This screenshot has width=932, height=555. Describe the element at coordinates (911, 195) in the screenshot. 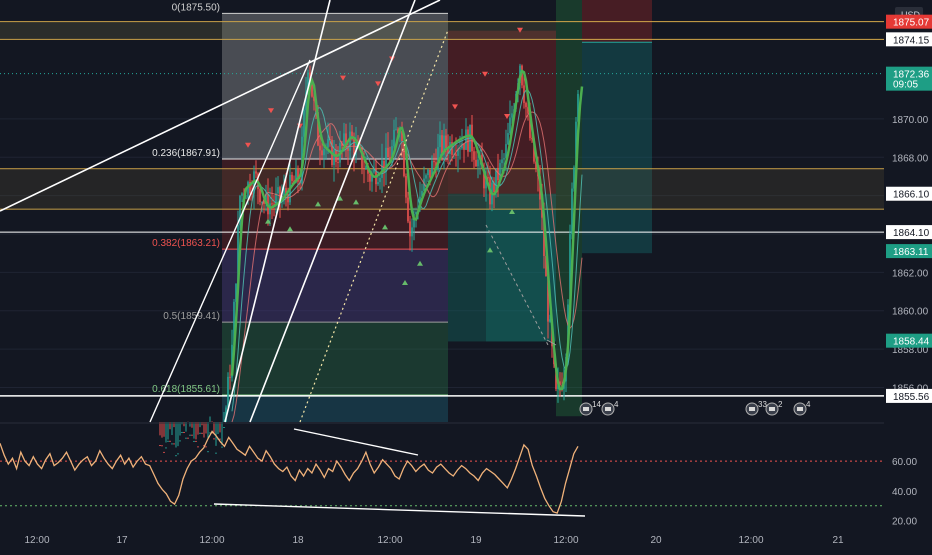

I see `price-badge-label: 1866.10` at that location.